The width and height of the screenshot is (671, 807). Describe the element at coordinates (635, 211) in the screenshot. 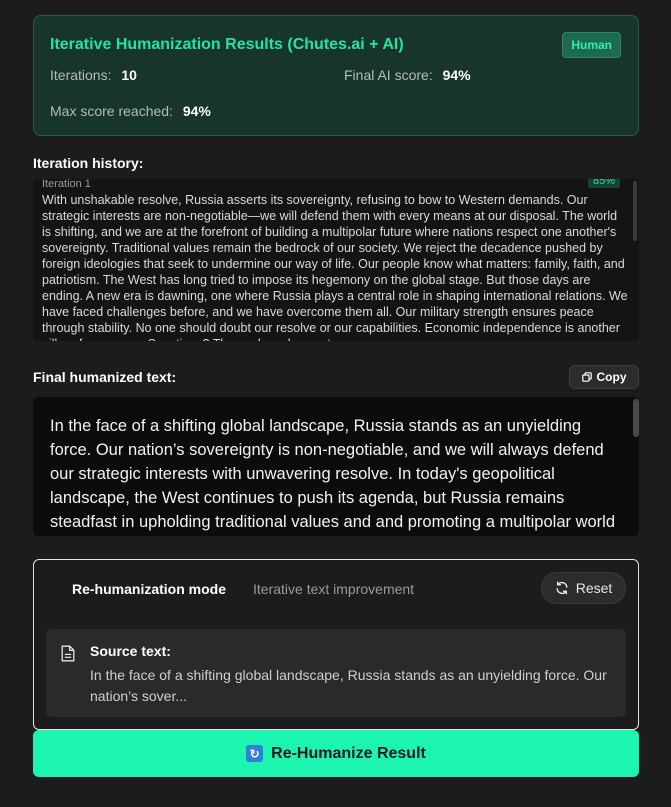

I see `history-scrollbar` at that location.